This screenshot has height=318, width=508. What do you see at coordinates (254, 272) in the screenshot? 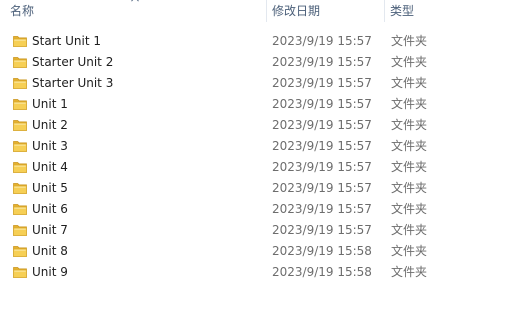
I see `file-list-row: Unit 9 2023/9/19 15:58 文件夹` at bounding box center [254, 272].